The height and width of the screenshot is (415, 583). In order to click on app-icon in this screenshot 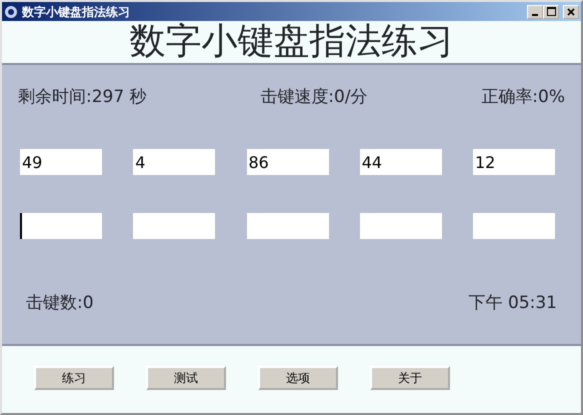, I will do `click(11, 11)`.